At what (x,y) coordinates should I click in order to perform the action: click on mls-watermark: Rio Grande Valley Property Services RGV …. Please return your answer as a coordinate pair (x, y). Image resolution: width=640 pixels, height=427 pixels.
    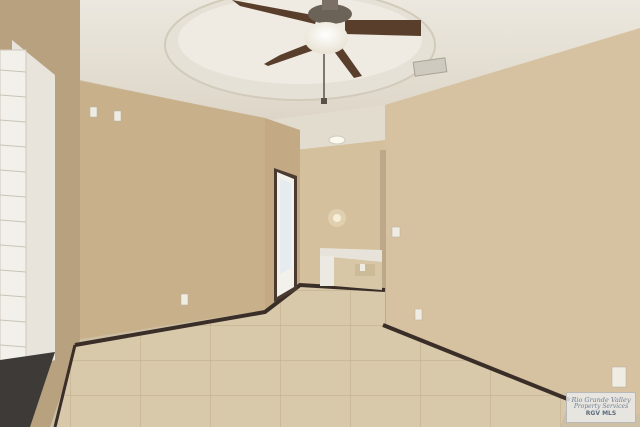
    Looking at the image, I should click on (601, 407).